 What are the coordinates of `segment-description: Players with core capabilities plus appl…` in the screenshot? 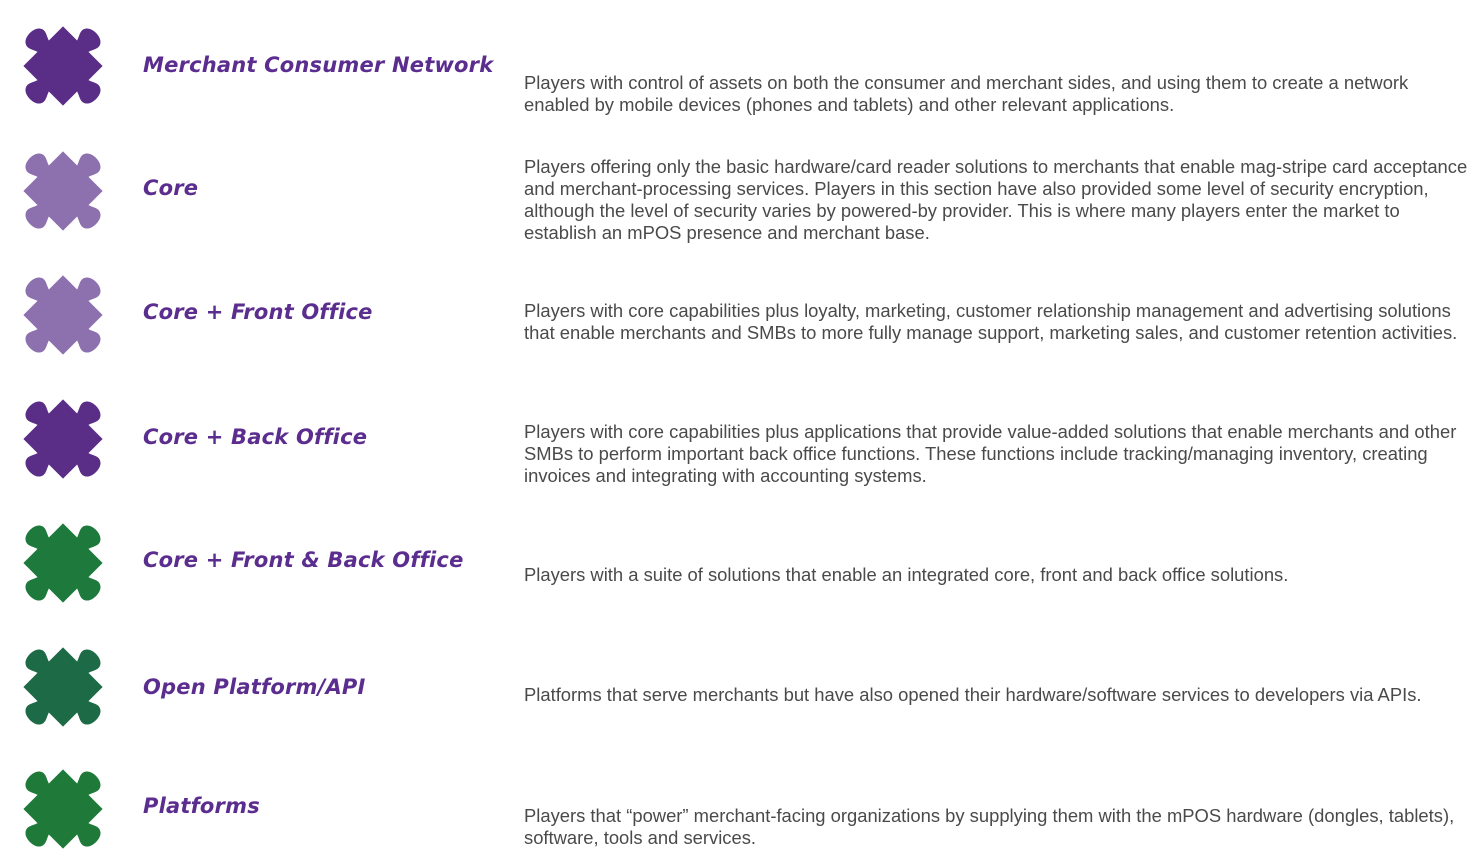 It's located at (990, 453).